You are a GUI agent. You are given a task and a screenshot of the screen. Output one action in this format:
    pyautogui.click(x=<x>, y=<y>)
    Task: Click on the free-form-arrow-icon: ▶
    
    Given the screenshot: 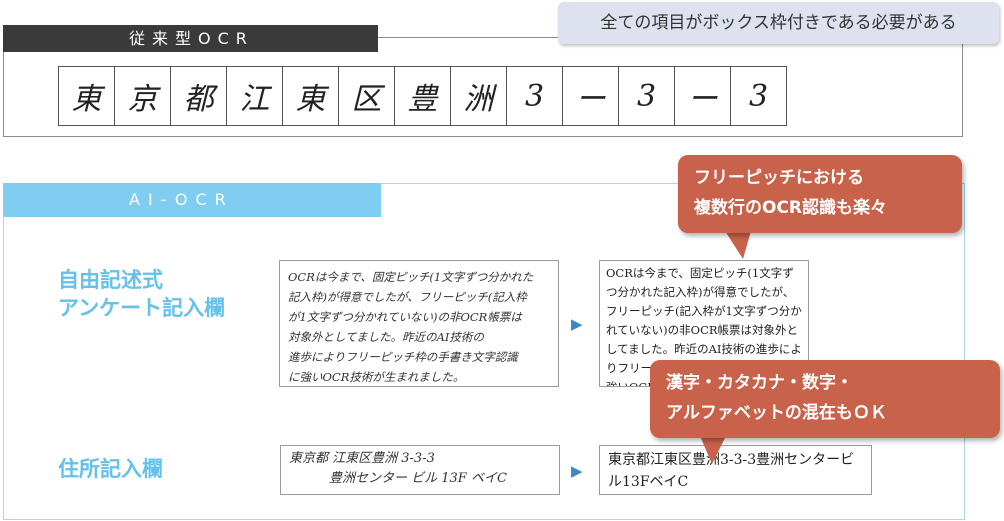 What is the action you would take?
    pyautogui.click(x=577, y=324)
    